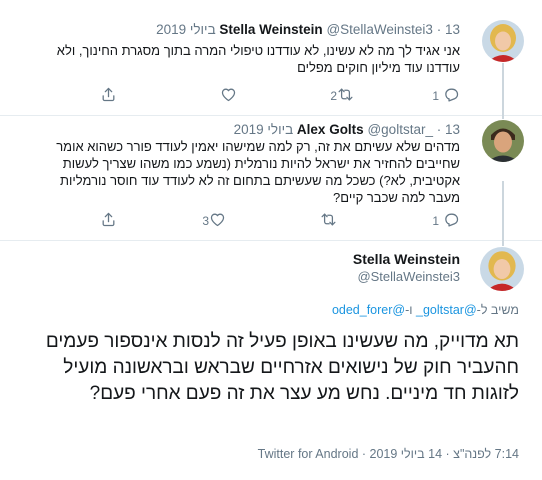 This screenshot has height=480, width=542. Describe the element at coordinates (205, 221) in the screenshot. I see `like-count: 3` at that location.